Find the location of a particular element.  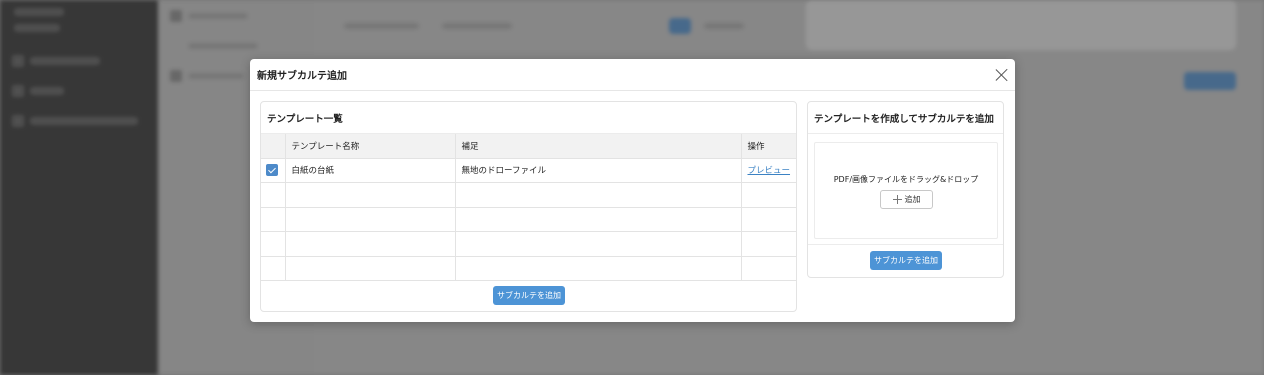

template-action-cell: プレビュー is located at coordinates (768, 170).